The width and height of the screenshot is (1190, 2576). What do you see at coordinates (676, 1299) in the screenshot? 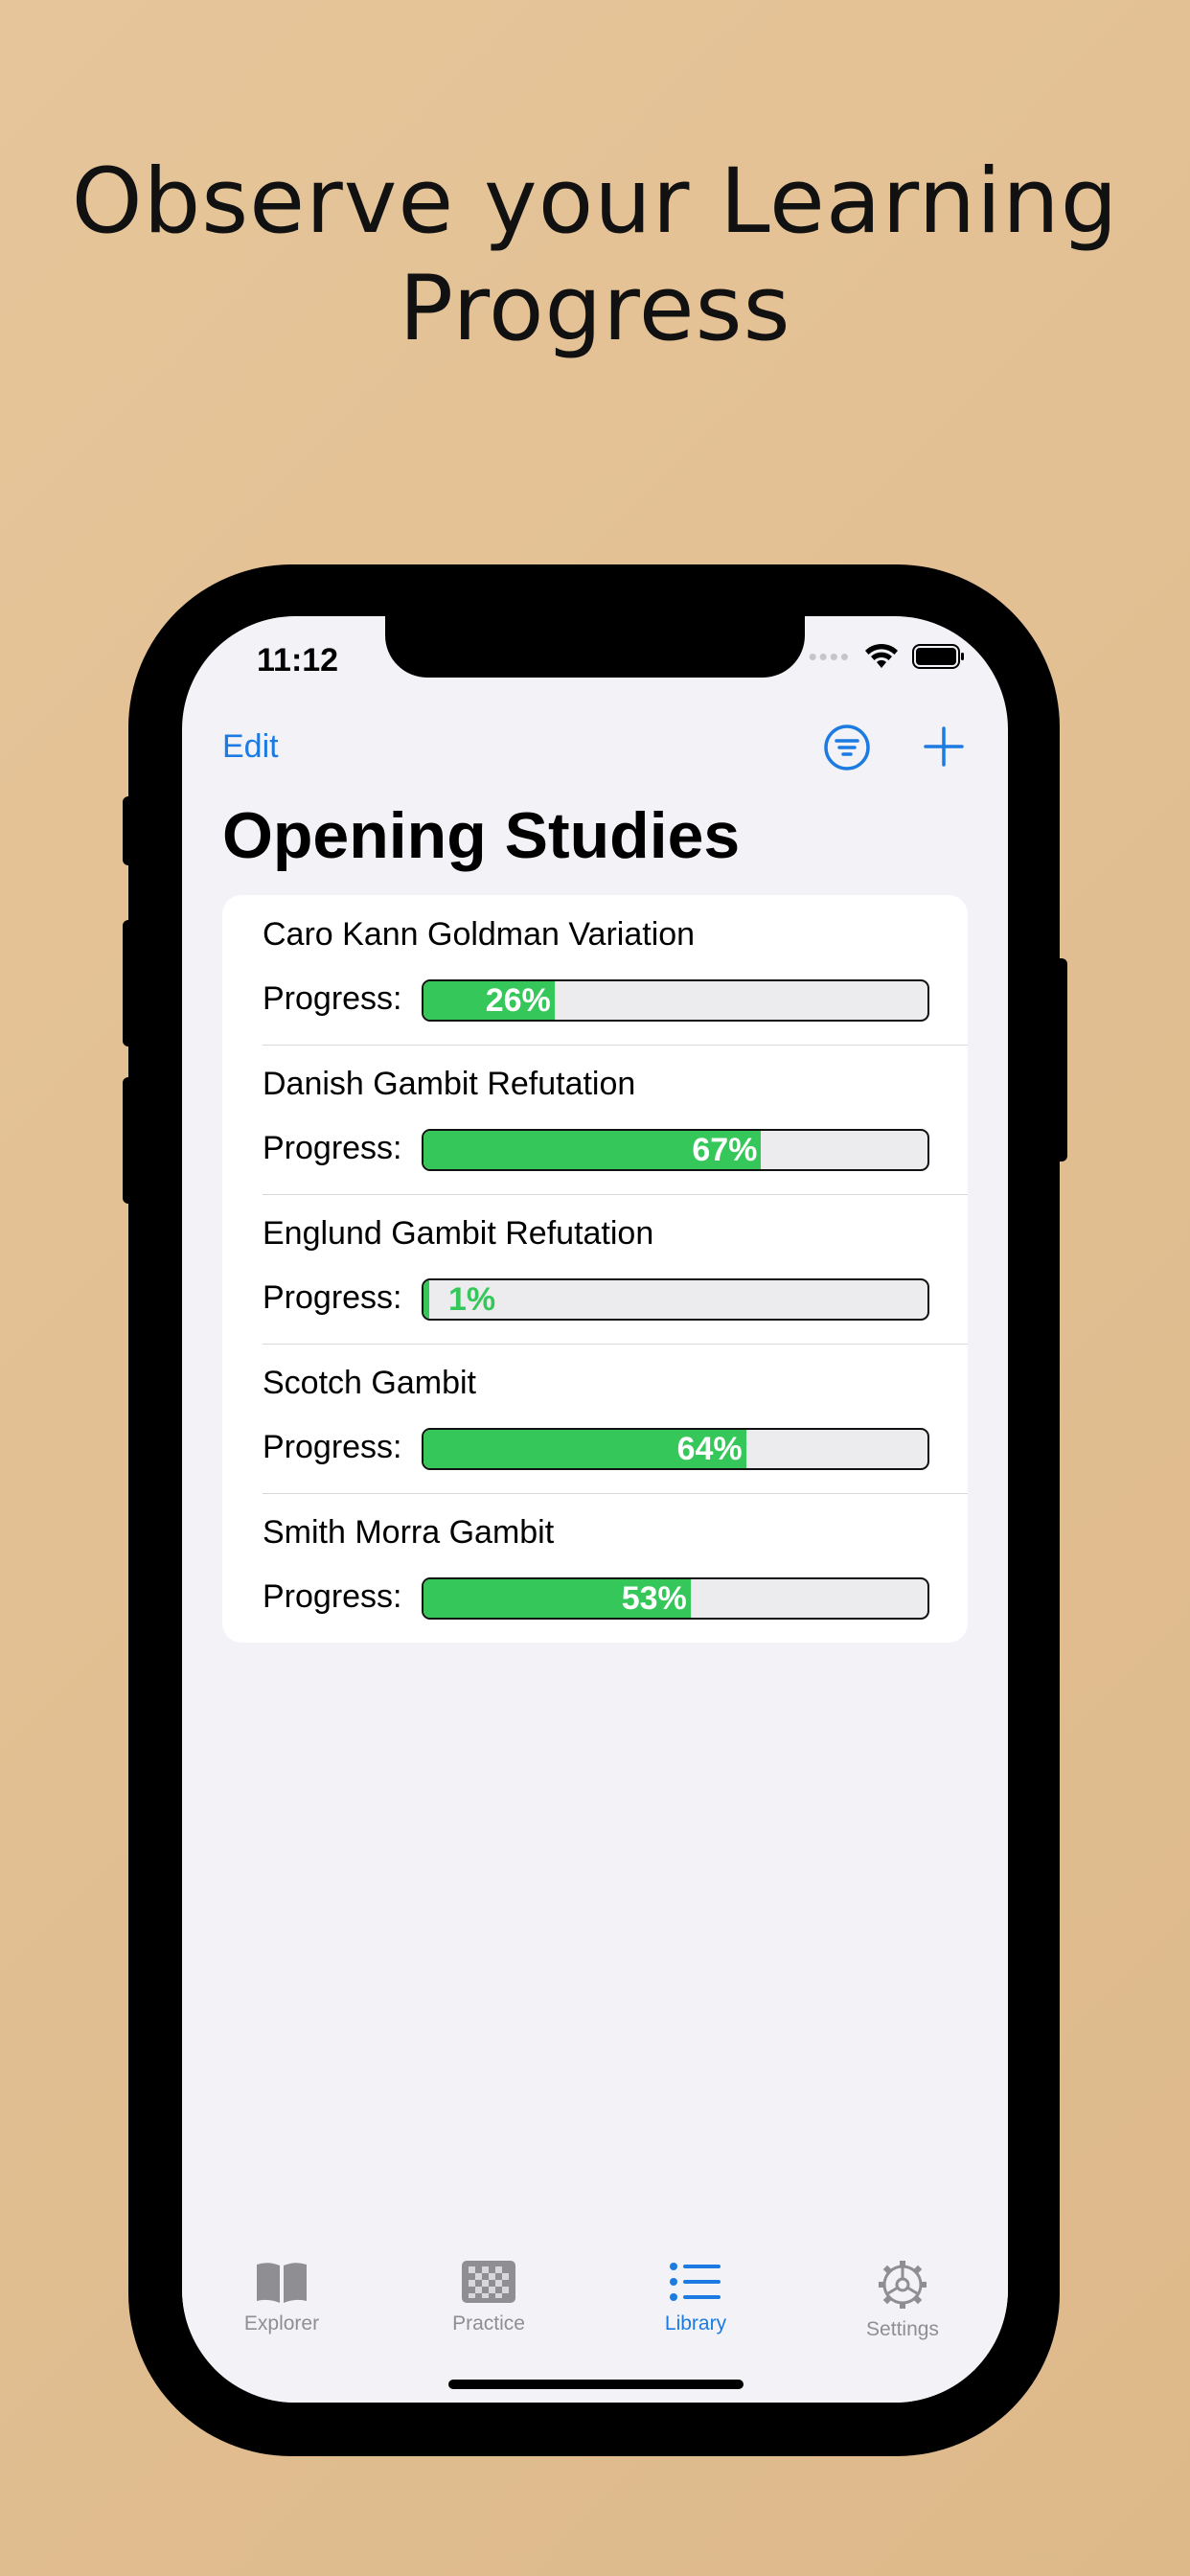
I see `progress-bar: 1%` at bounding box center [676, 1299].